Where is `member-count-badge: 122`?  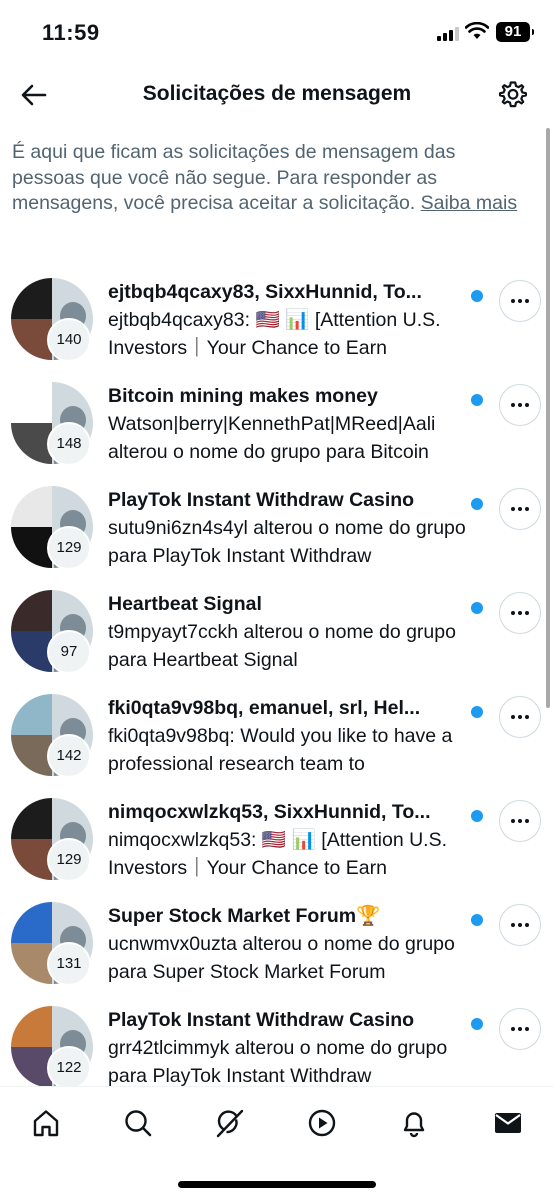
member-count-badge: 122 is located at coordinates (69, 1068).